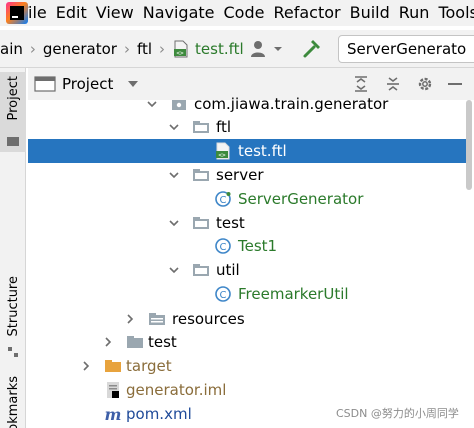 The height and width of the screenshot is (428, 474). What do you see at coordinates (258, 246) in the screenshot?
I see `tree-label-test1: Test1` at bounding box center [258, 246].